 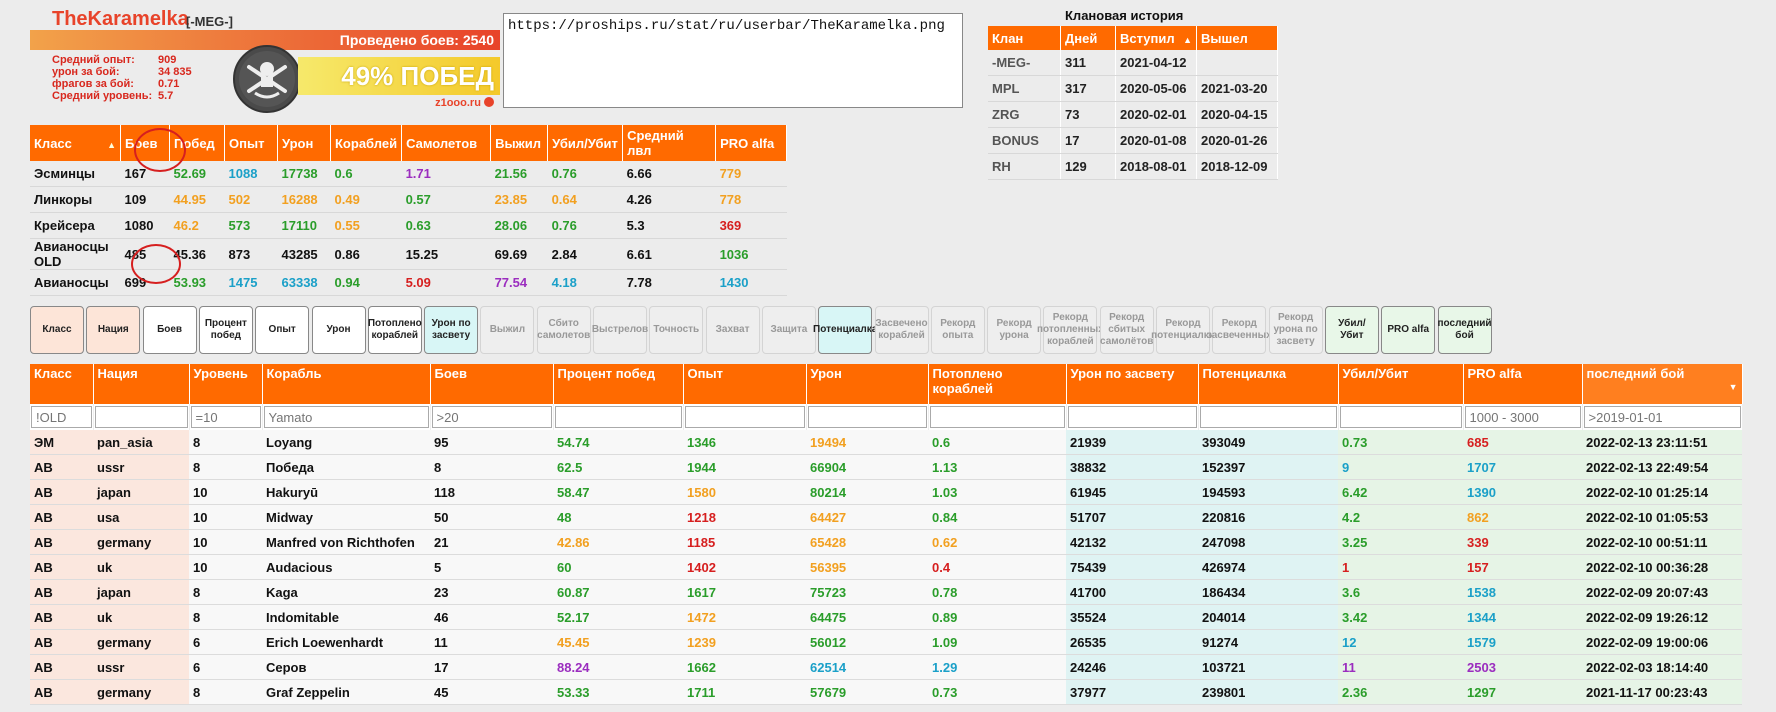 I want to click on ships-header-2: Уровень, so click(x=226, y=384).